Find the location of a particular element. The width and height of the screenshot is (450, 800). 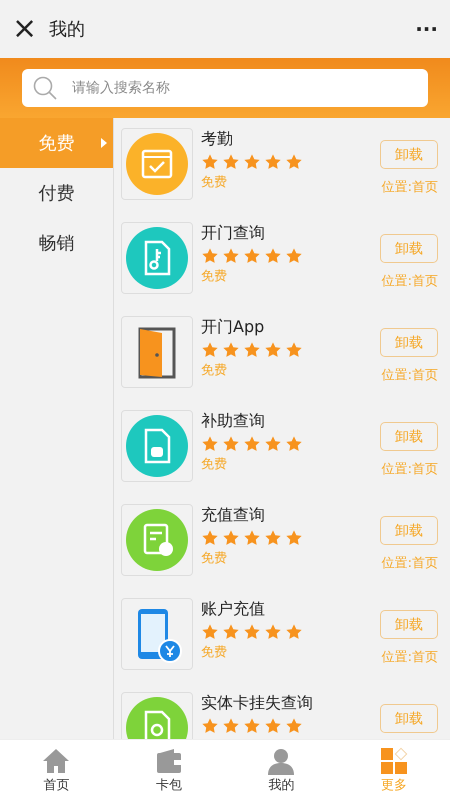

app-name: 开门查询 is located at coordinates (233, 233).